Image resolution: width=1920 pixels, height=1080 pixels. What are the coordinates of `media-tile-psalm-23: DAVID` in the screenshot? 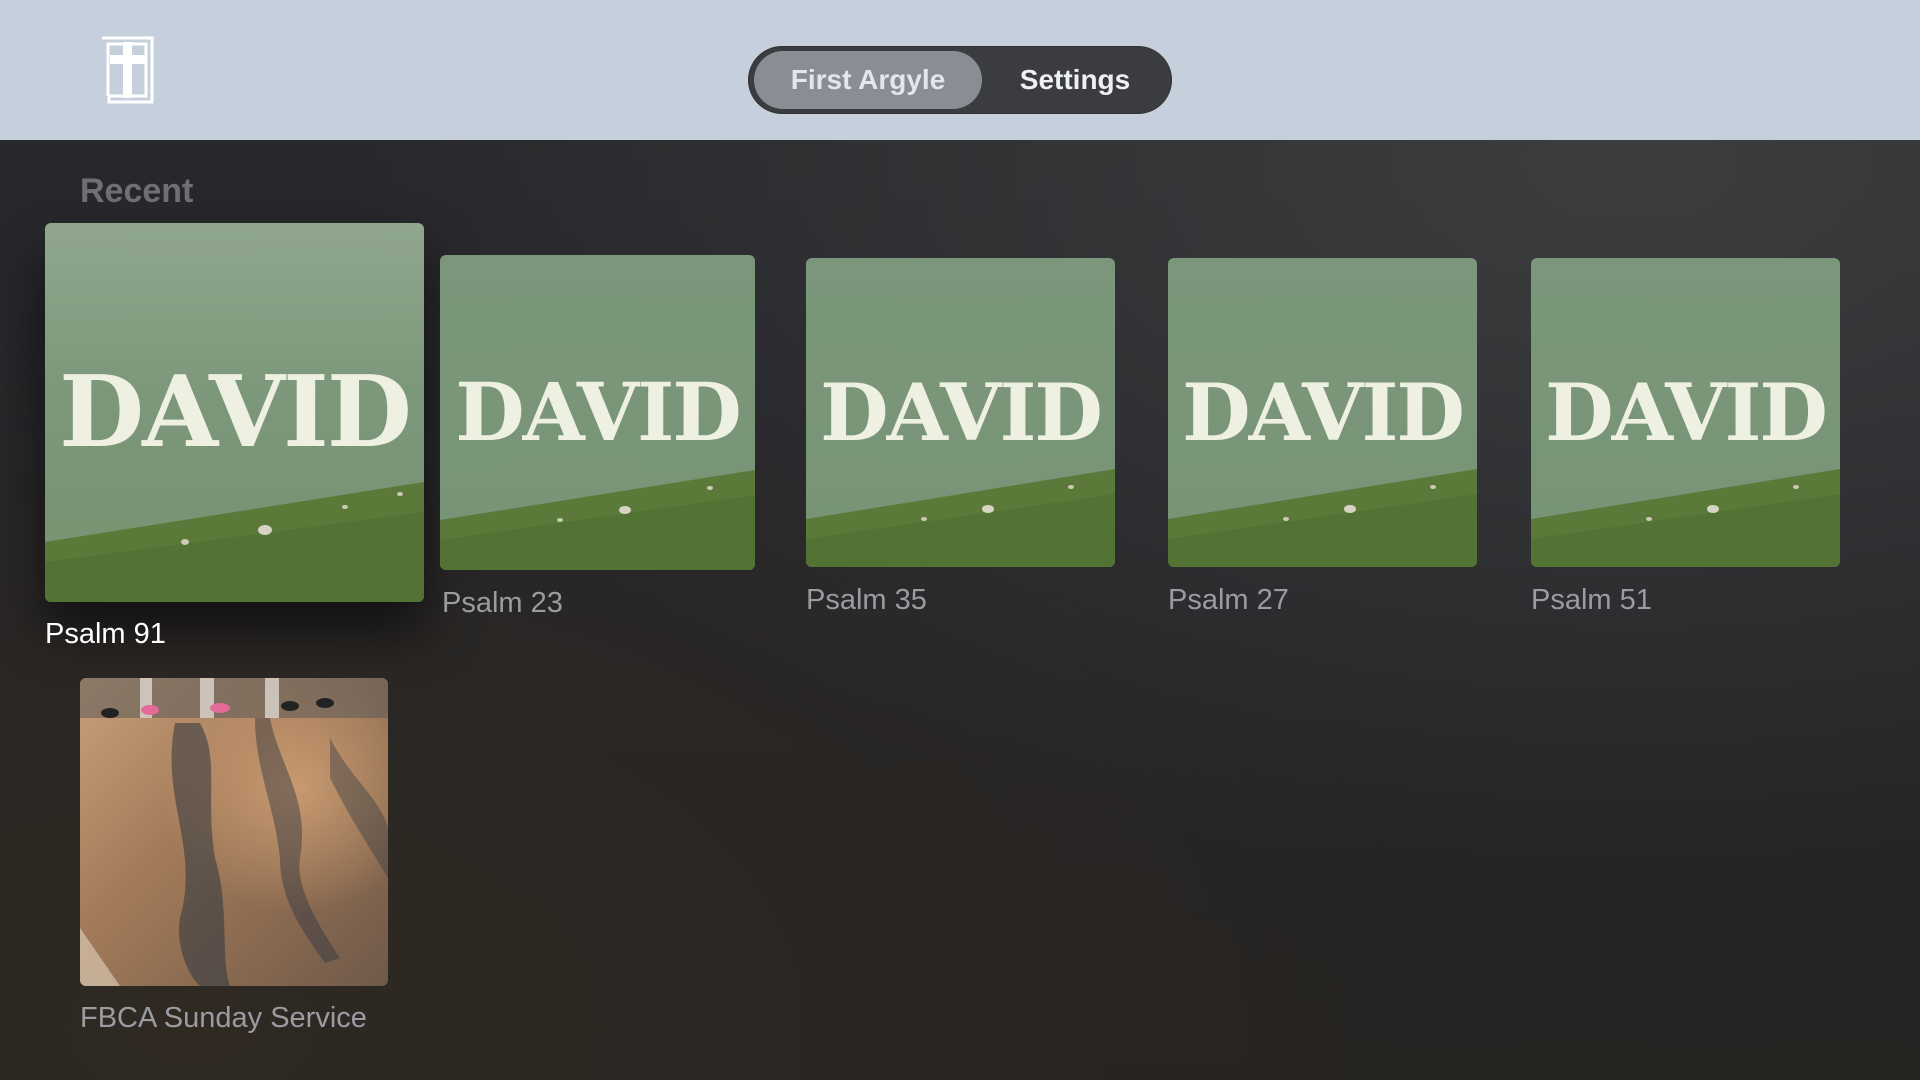 It's located at (597, 412).